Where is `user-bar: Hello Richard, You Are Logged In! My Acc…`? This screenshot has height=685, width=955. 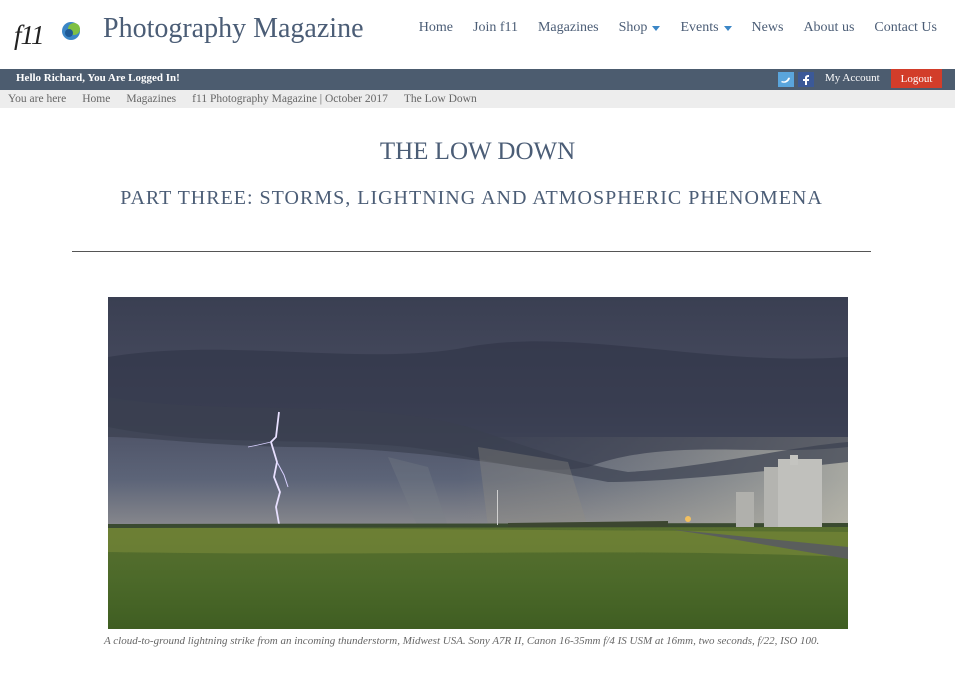 user-bar: Hello Richard, You Are Logged In! My Acc… is located at coordinates (477, 79).